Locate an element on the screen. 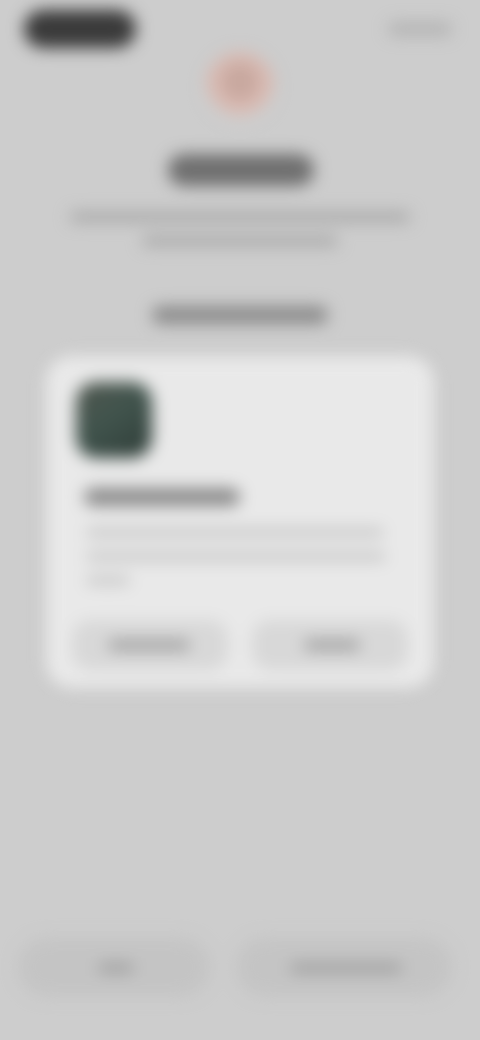 This screenshot has width=480, height=1040. page-title-placeholder is located at coordinates (241, 170).